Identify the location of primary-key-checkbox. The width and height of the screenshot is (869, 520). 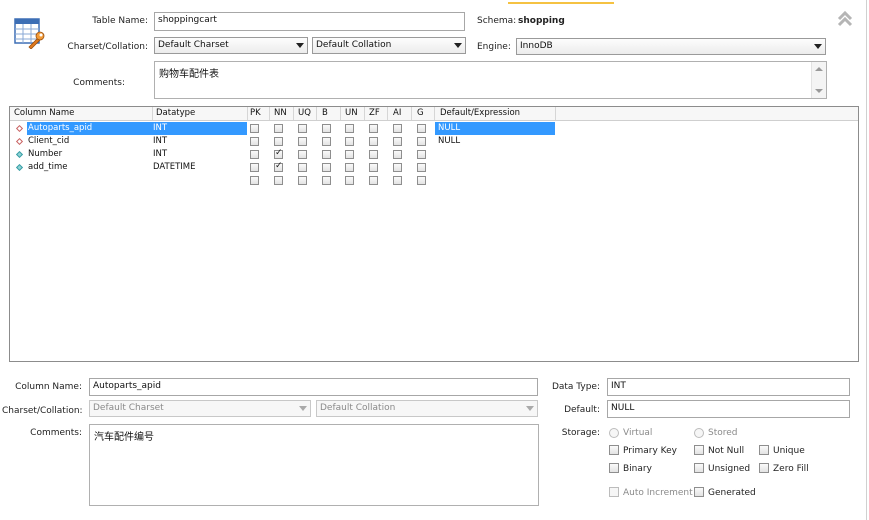
(614, 450).